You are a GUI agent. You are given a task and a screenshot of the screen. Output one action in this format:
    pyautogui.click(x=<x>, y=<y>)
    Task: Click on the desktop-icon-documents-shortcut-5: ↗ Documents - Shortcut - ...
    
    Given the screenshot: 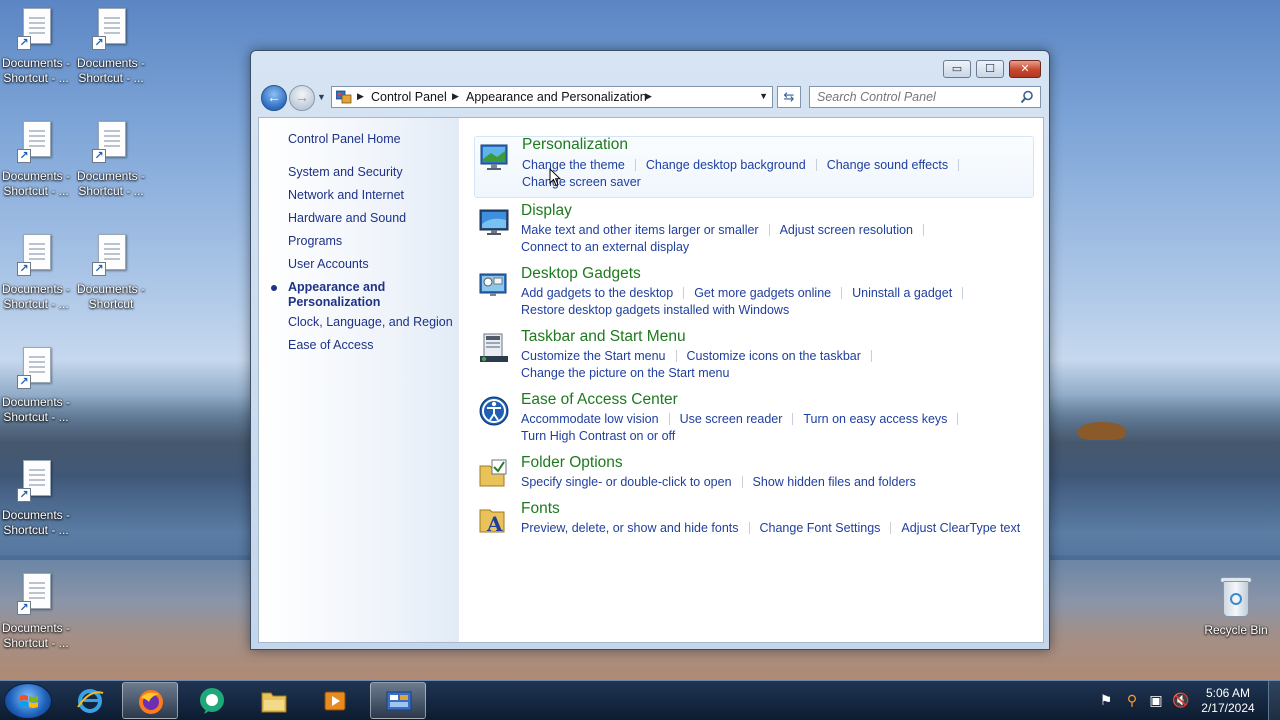 What is the action you would take?
    pyautogui.click(x=36, y=273)
    